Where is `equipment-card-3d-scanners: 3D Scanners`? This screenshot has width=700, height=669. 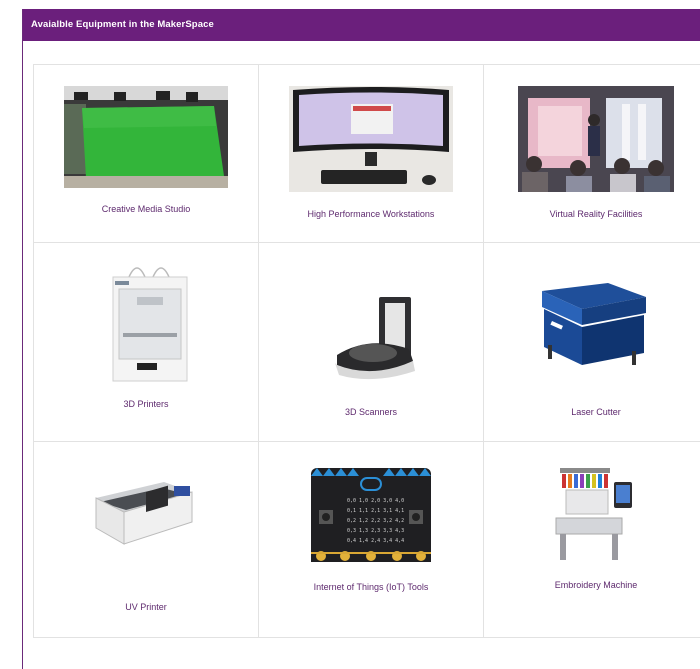
equipment-card-3d-scanners: 3D Scanners is located at coordinates (371, 342).